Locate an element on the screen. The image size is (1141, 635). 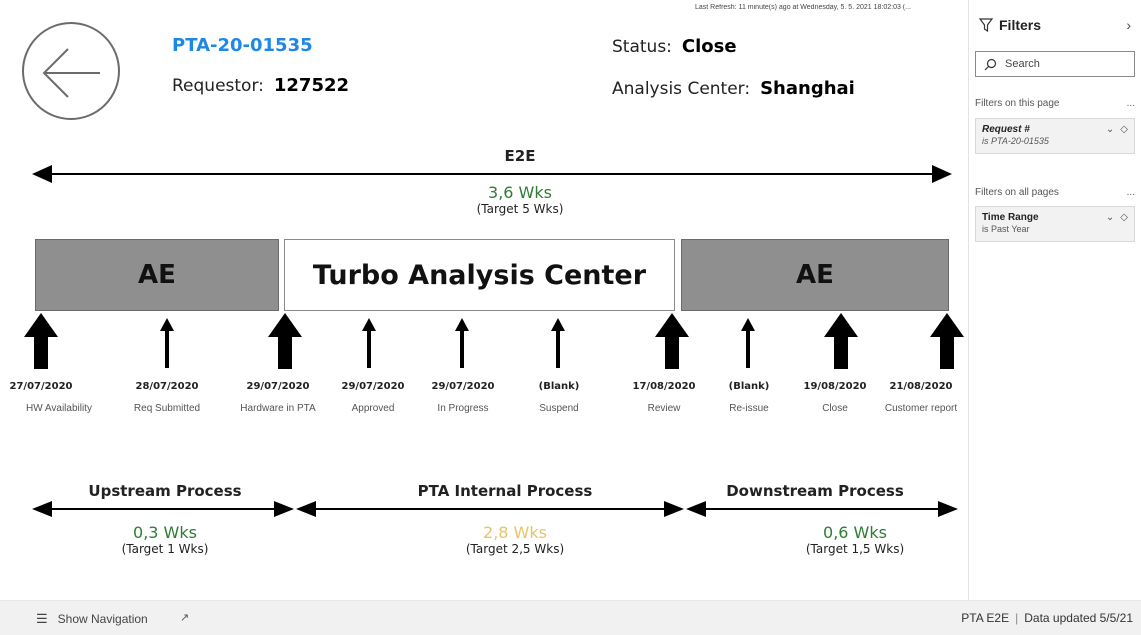
search-icon is located at coordinates (990, 64).